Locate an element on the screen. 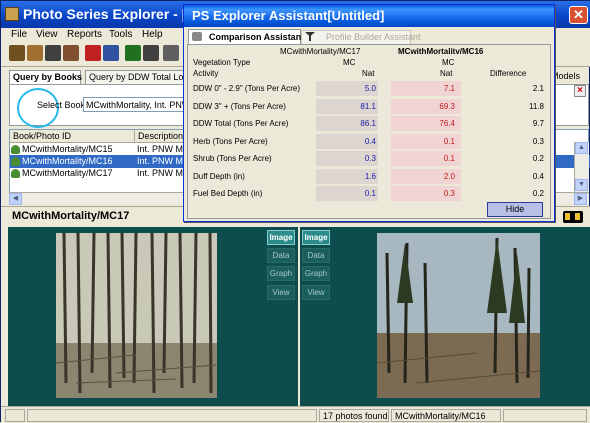  right-photo-header: MCwithMortalitv/MC16 is located at coordinates (441, 51).